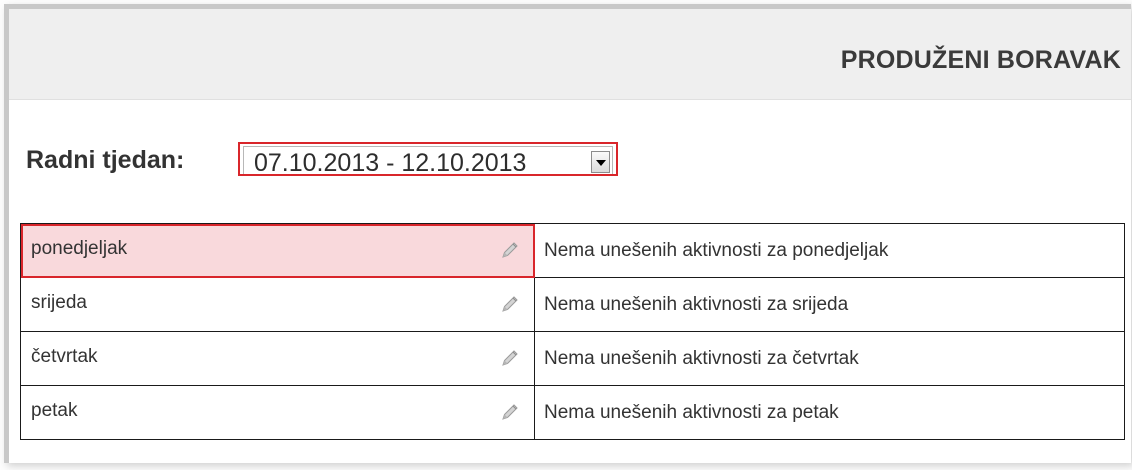 The image size is (1132, 470). I want to click on day-cell: petak, so click(277, 412).